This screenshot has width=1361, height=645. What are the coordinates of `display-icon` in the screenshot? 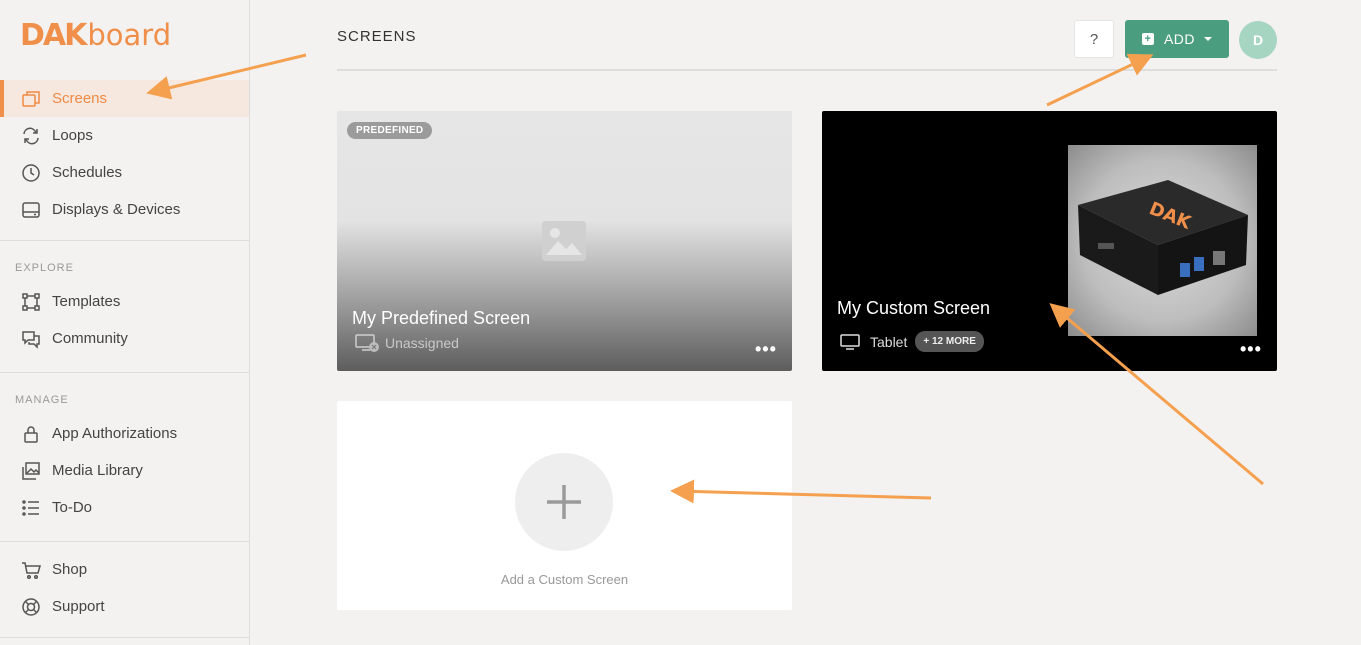 It's located at (31, 210).